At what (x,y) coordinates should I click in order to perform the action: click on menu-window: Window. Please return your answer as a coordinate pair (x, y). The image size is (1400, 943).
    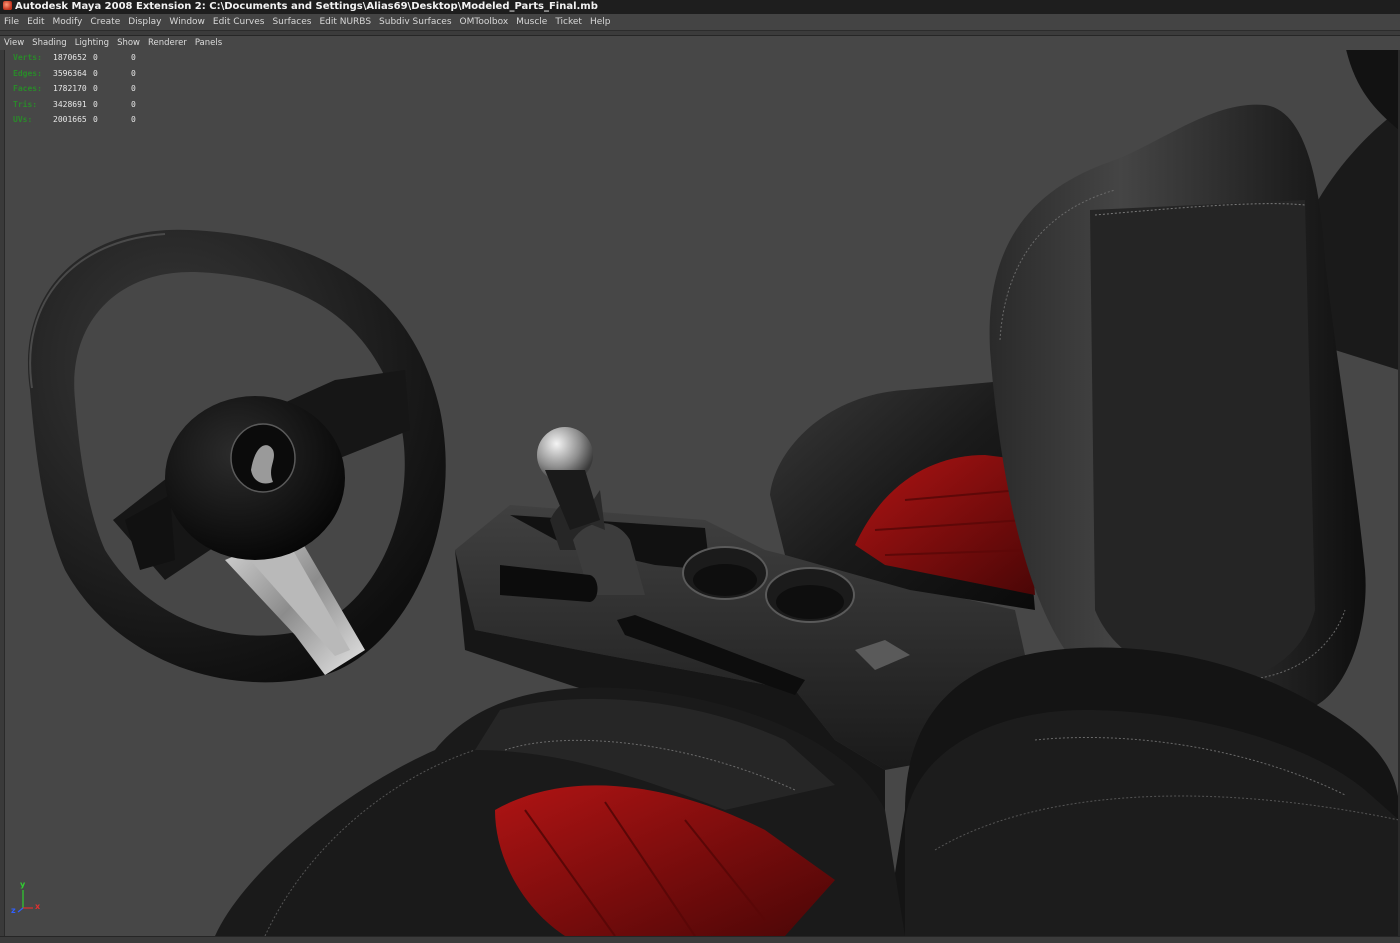
    Looking at the image, I should click on (187, 22).